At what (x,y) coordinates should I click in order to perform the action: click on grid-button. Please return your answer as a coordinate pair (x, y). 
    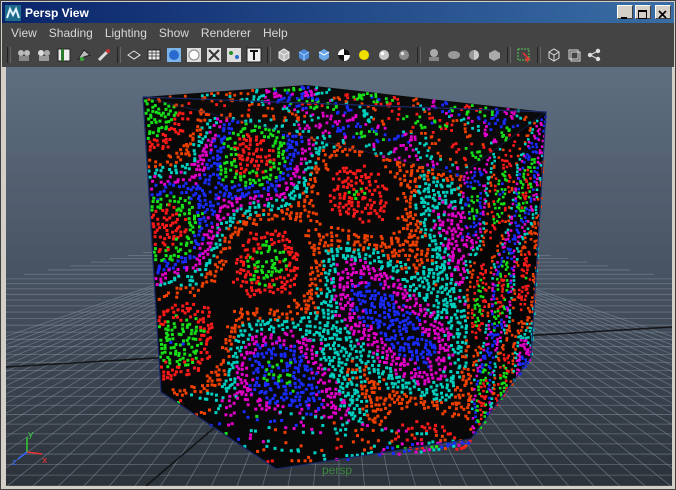
    Looking at the image, I should click on (154, 55).